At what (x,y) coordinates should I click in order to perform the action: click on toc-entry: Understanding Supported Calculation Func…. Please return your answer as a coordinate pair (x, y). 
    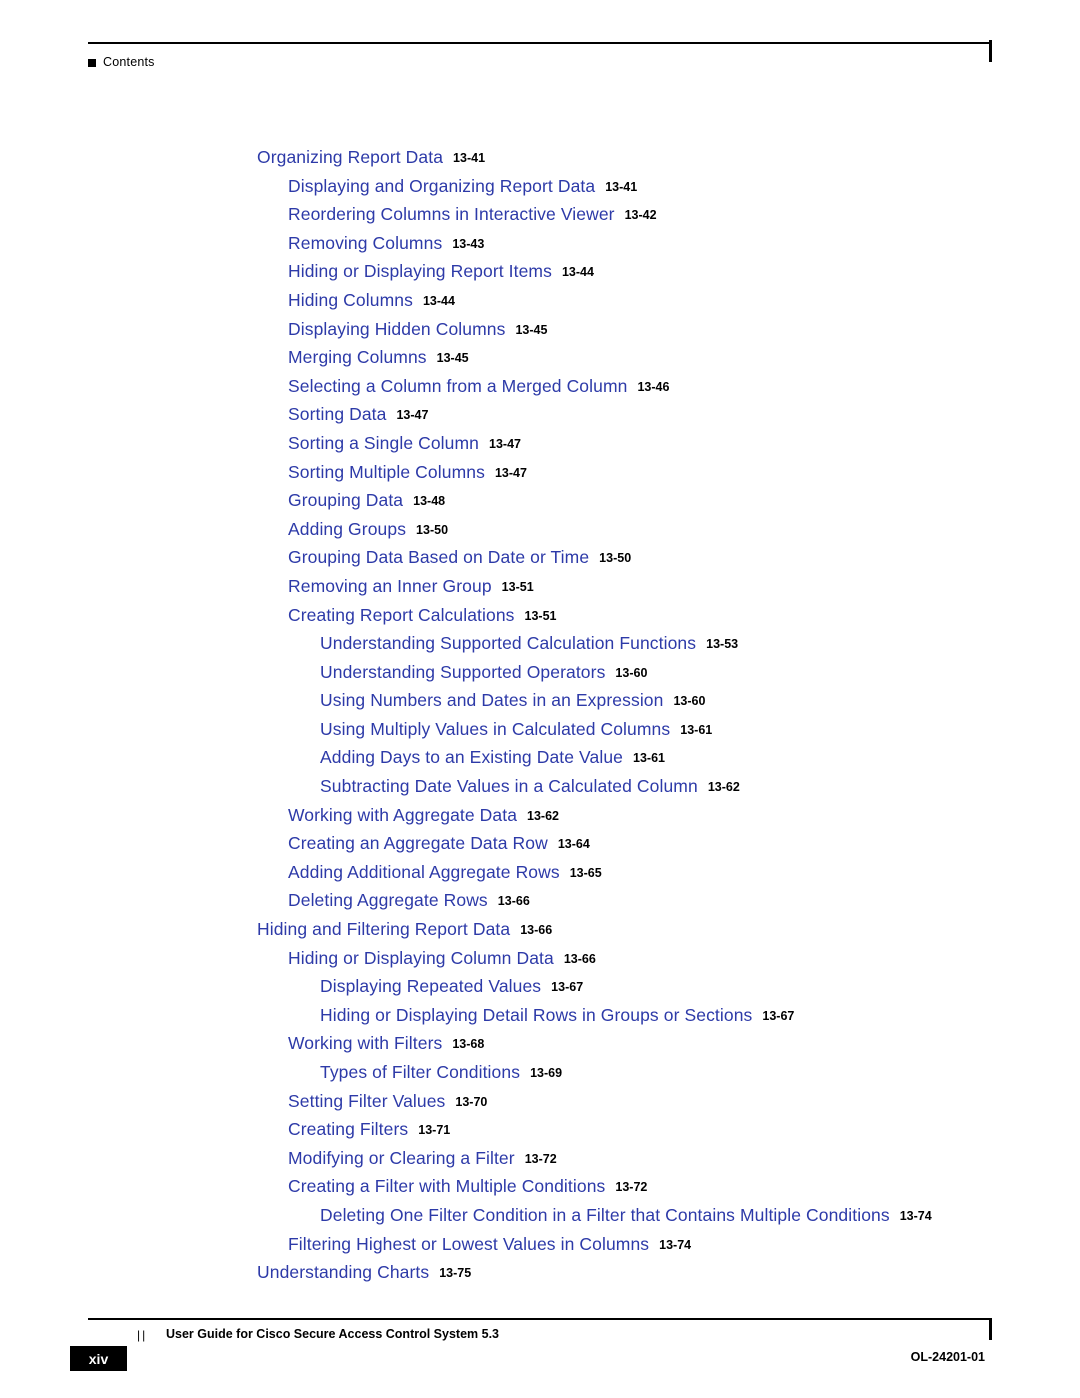
    Looking at the image, I should click on (540, 647).